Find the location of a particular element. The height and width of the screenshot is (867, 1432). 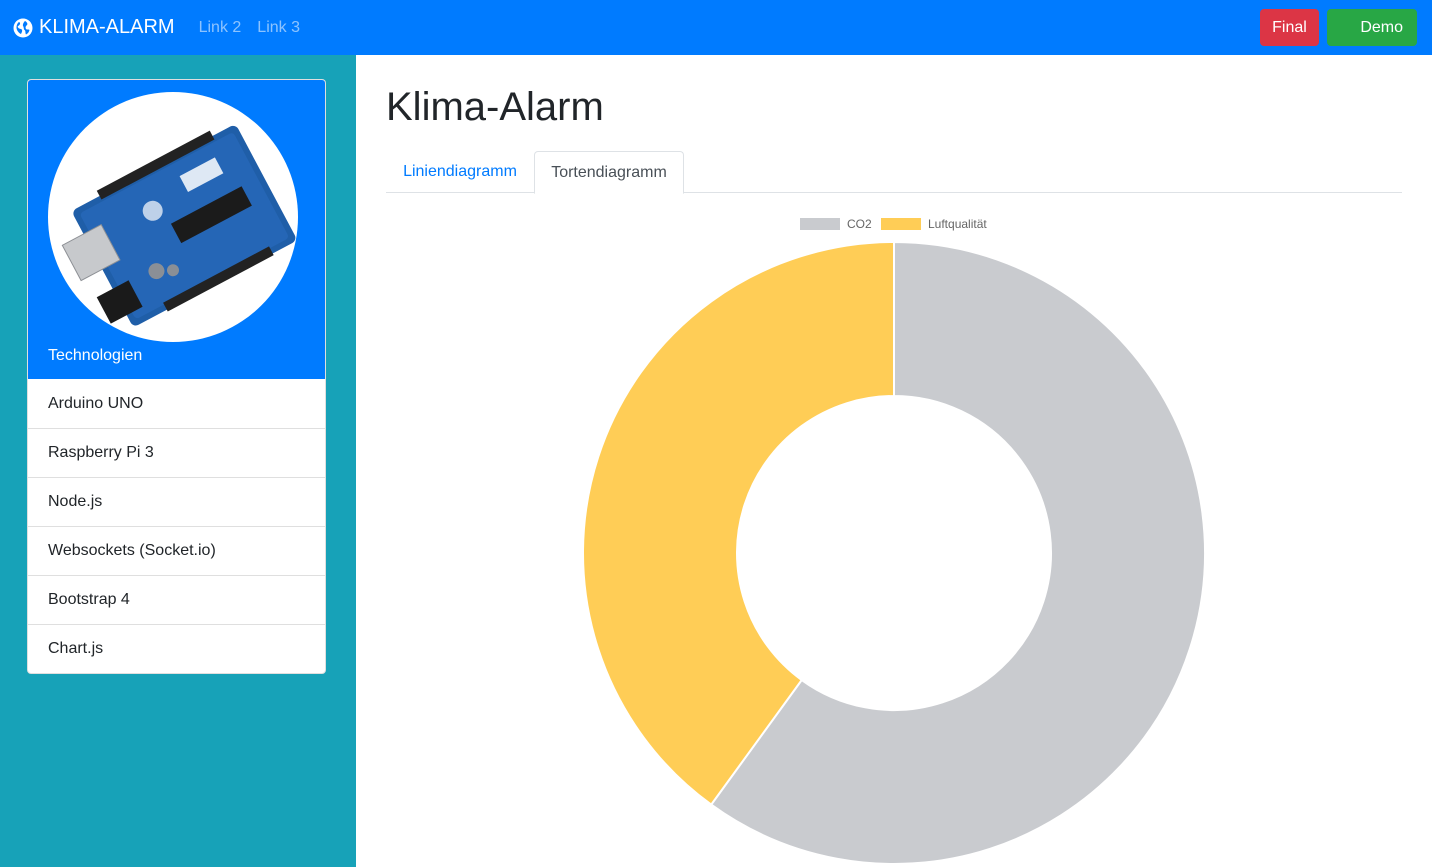

list-item-nodejs: Node.js is located at coordinates (176, 501).